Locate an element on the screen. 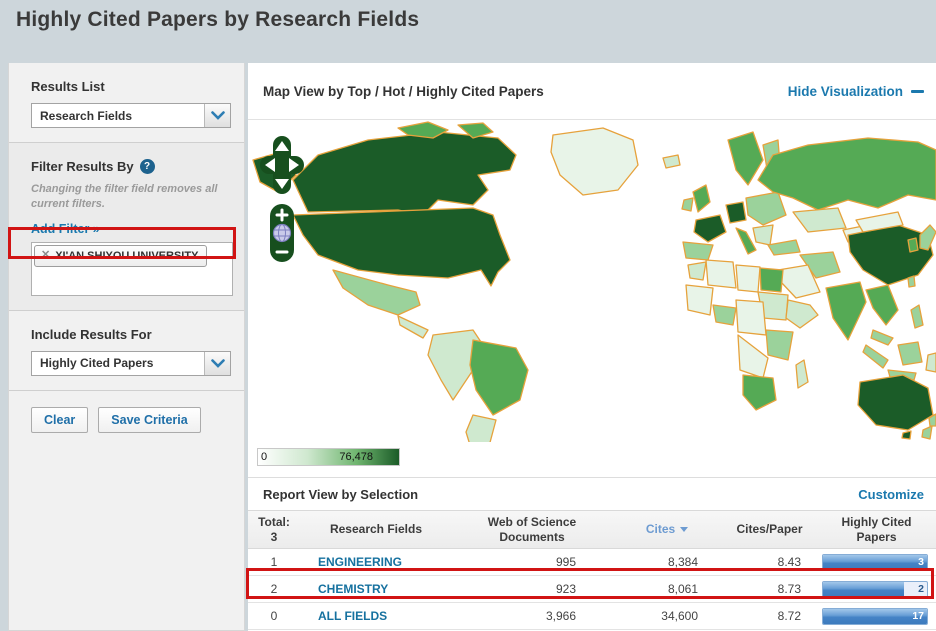 The width and height of the screenshot is (936, 631). active-filters-box: ✕ XI'AN SHIYOU UNIVERSITY is located at coordinates (132, 268).